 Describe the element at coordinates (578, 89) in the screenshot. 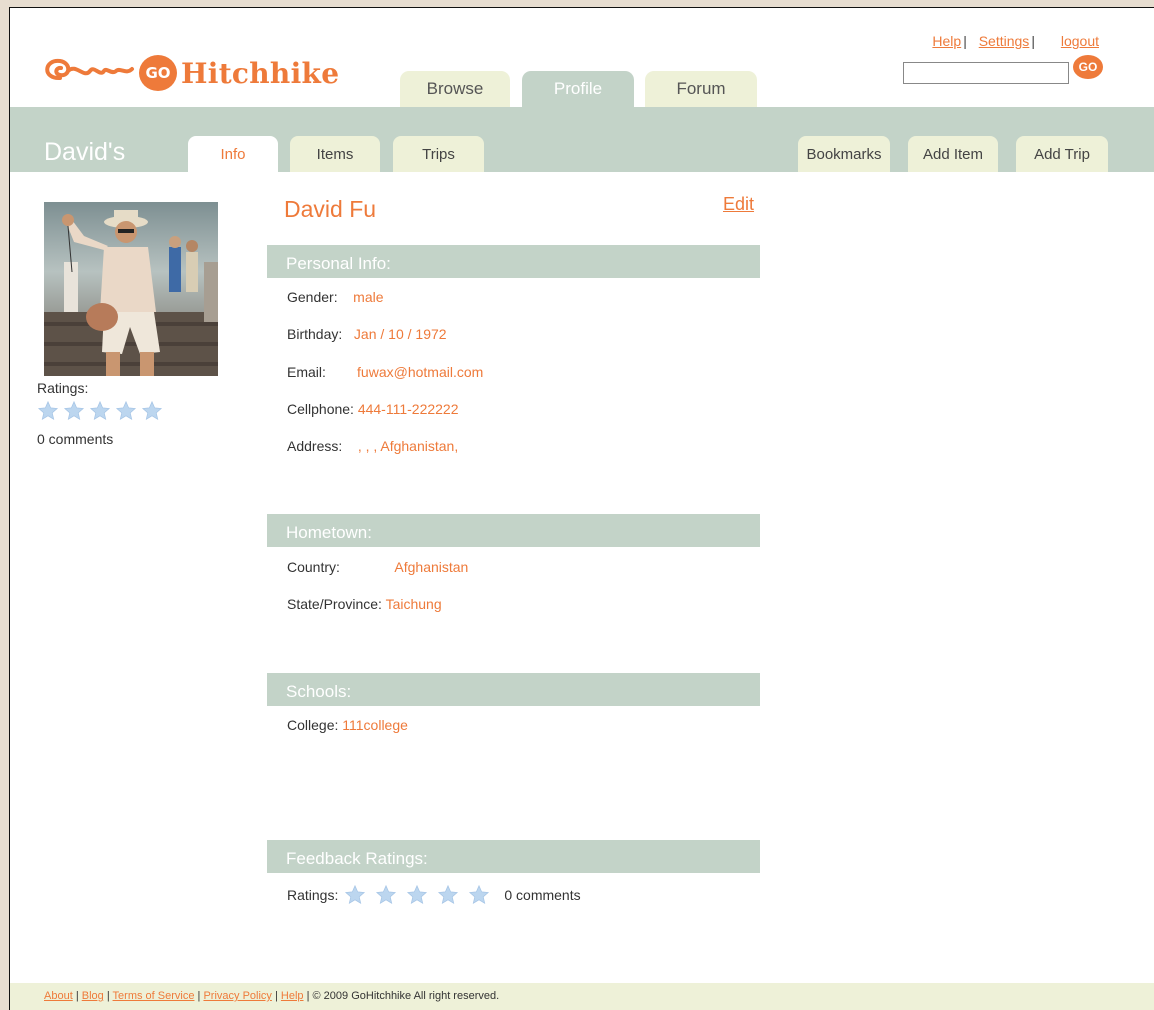

I see `tab-profile: Profile` at that location.